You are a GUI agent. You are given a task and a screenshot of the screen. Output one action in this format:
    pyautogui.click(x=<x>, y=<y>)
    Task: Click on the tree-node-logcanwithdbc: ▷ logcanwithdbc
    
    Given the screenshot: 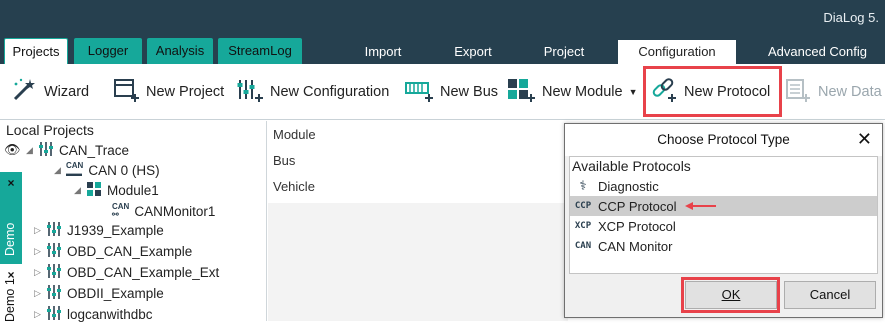 What is the action you would take?
    pyautogui.click(x=93, y=314)
    